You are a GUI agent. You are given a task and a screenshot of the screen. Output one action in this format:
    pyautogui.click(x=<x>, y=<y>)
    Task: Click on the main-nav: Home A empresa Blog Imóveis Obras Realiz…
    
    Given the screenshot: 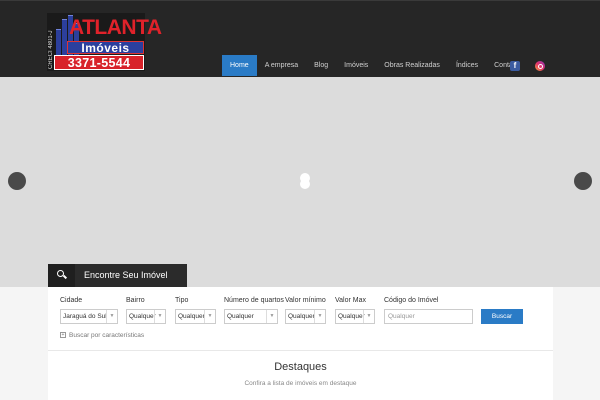 What is the action you would take?
    pyautogui.click(x=374, y=65)
    